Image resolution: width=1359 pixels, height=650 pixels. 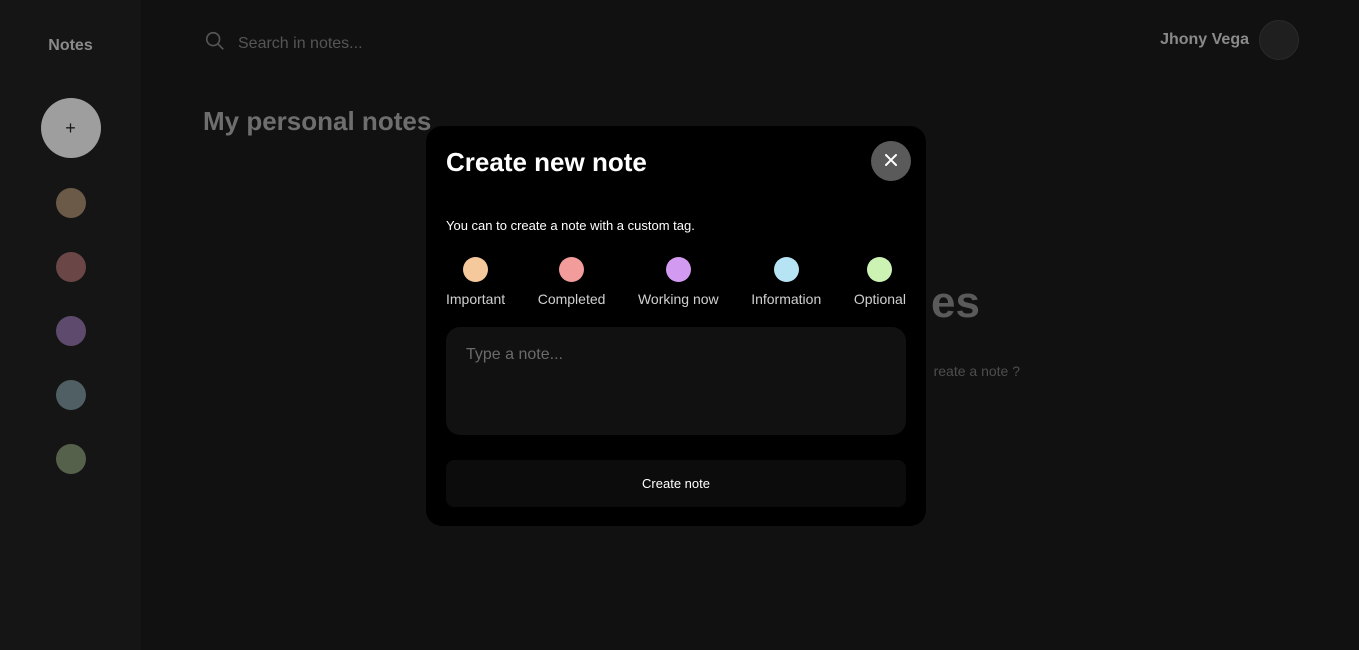 I want to click on modal-title: Create new note, so click(x=546, y=162).